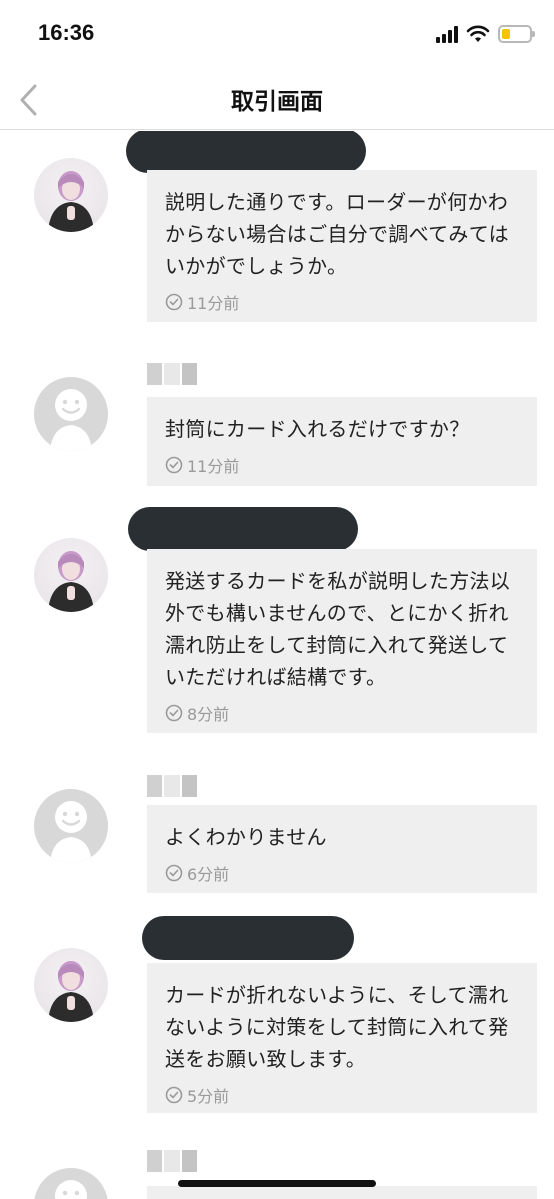 This screenshot has width=554, height=1199. I want to click on message-text: よくわかりません, so click(246, 837).